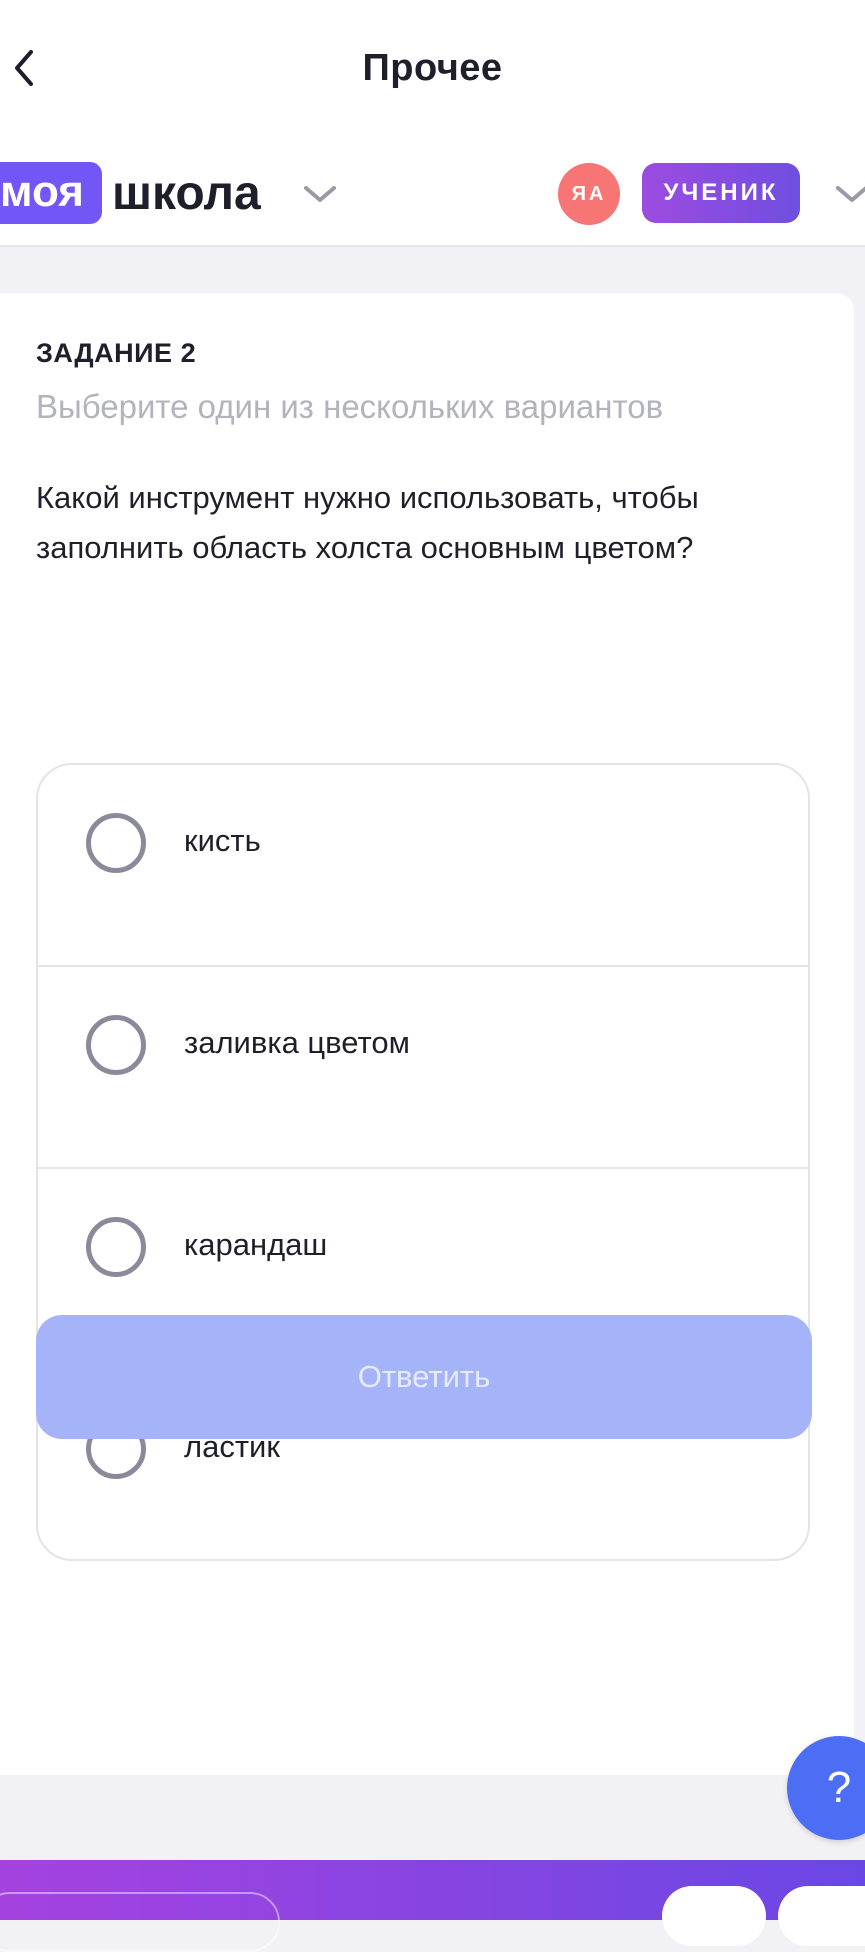 The image size is (865, 1952). I want to click on top-app-bar: Прочее, so click(432, 70).